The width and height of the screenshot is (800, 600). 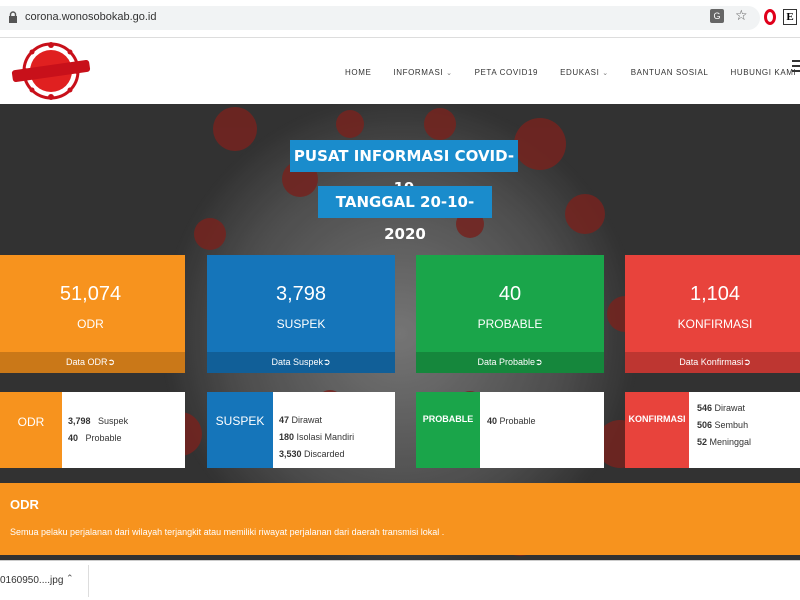 What do you see at coordinates (301, 314) in the screenshot?
I see `stat-card-suspek: 3,798 SUSPEK Data Suspek➲` at bounding box center [301, 314].